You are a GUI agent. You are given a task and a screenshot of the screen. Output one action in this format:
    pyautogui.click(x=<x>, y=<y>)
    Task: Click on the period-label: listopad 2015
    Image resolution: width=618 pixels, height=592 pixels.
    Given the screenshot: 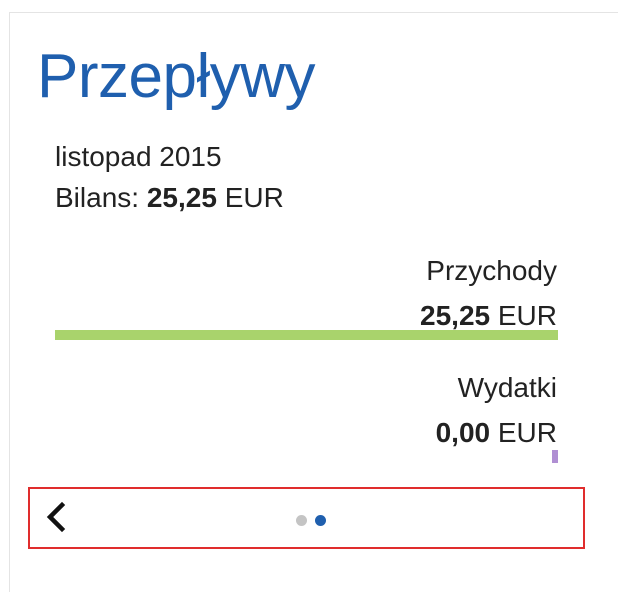 What is the action you would take?
    pyautogui.click(x=138, y=156)
    